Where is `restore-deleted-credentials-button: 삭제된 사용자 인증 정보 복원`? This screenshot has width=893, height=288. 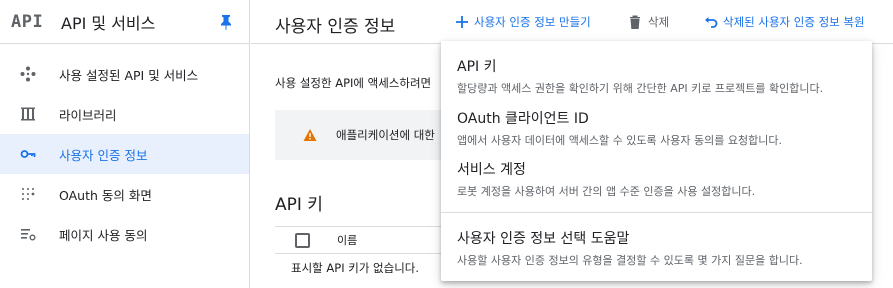
restore-deleted-credentials-button: 삭제된 사용자 인증 정보 복원 is located at coordinates (784, 22).